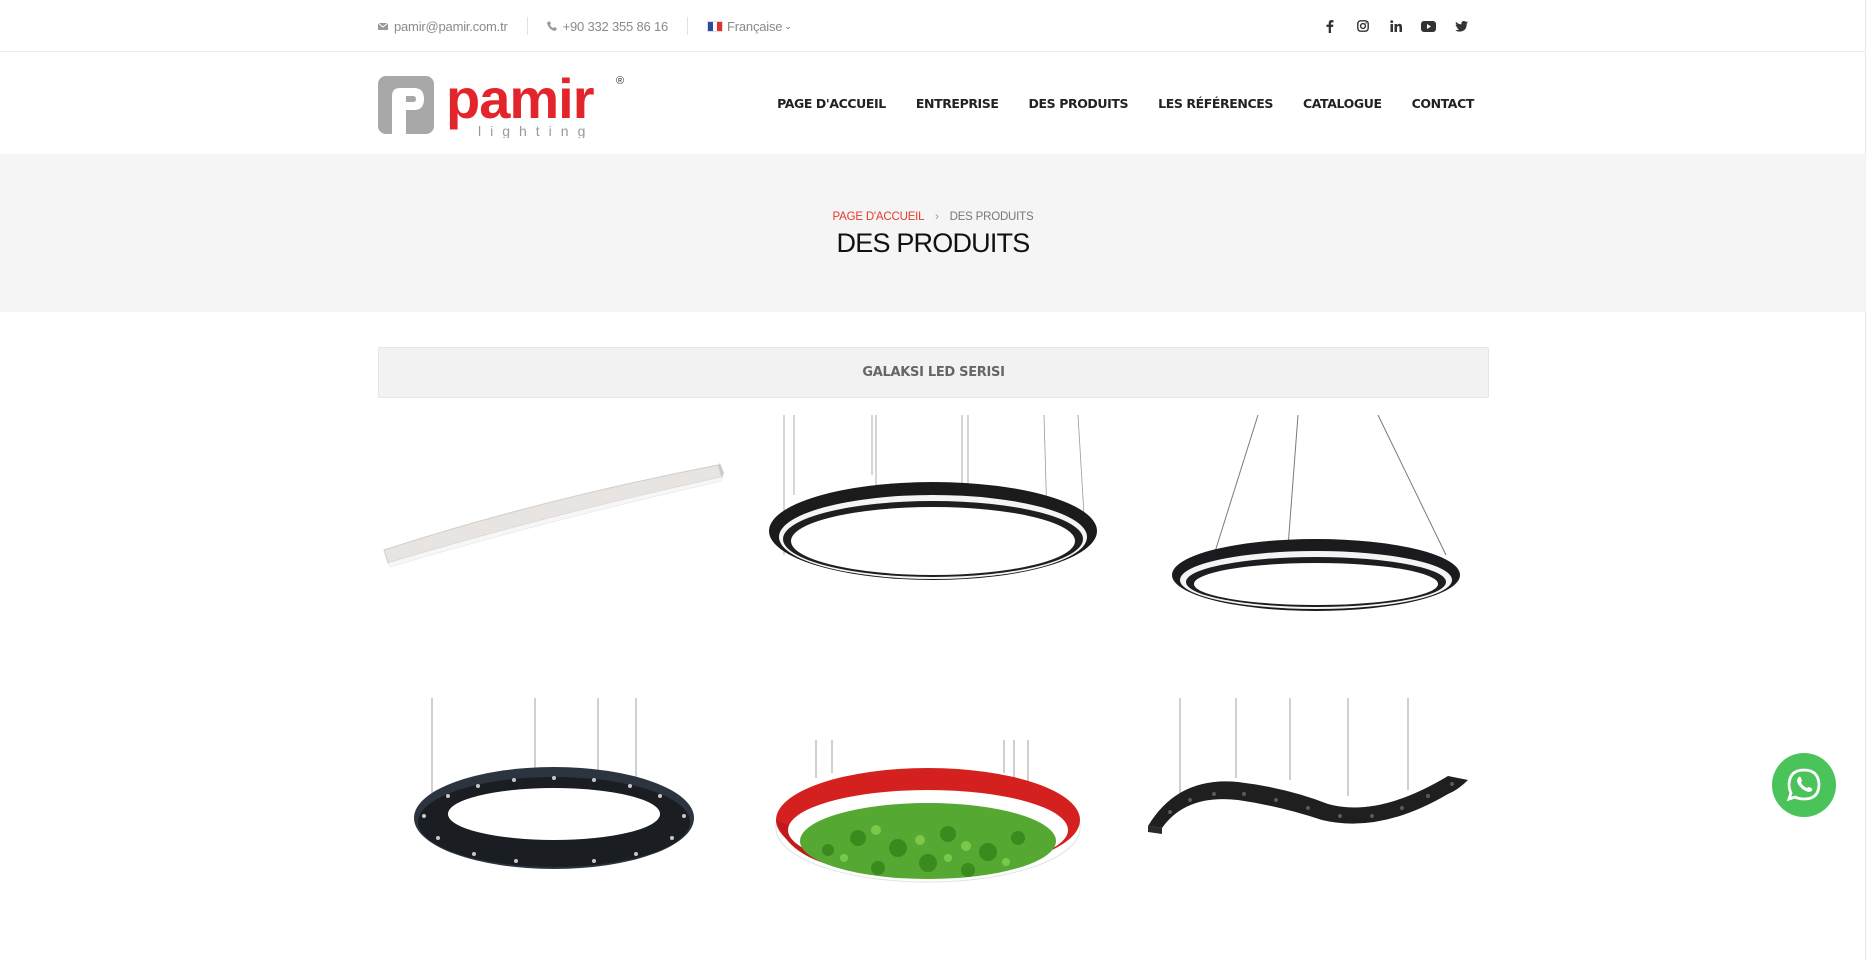  I want to click on topbar-email: pamir@pamir.com.tr, so click(443, 26).